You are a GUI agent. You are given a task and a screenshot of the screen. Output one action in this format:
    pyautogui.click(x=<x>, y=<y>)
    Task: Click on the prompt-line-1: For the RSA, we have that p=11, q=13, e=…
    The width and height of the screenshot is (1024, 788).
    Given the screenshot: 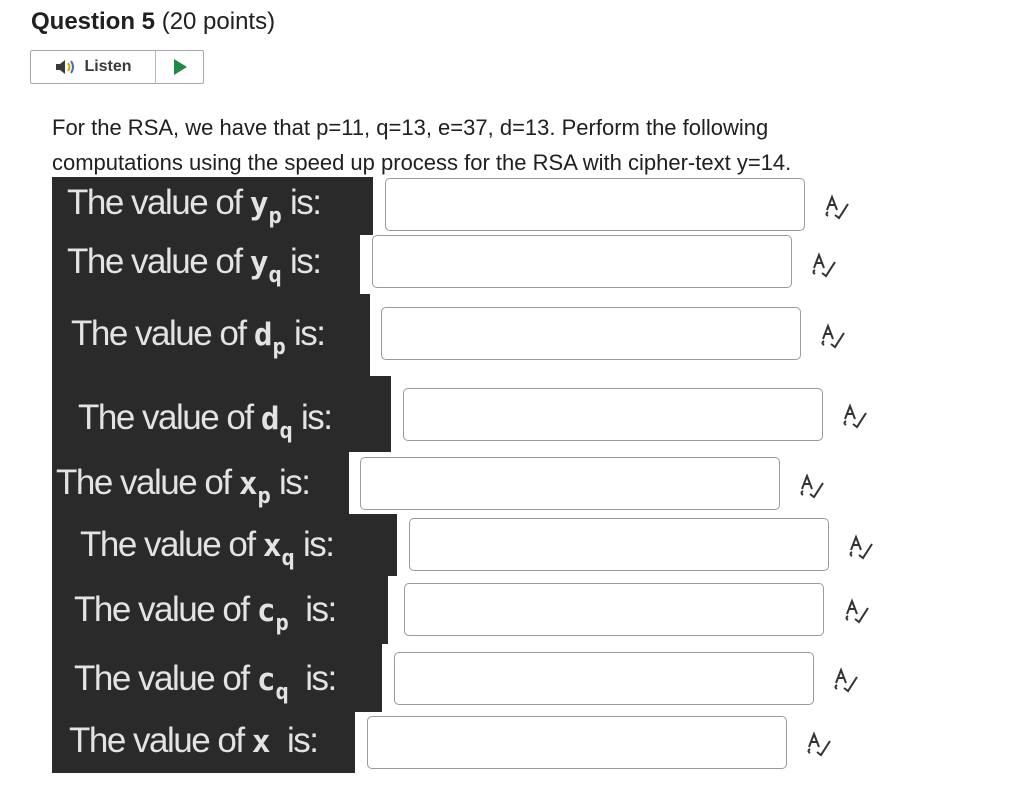 What is the action you would take?
    pyautogui.click(x=410, y=127)
    